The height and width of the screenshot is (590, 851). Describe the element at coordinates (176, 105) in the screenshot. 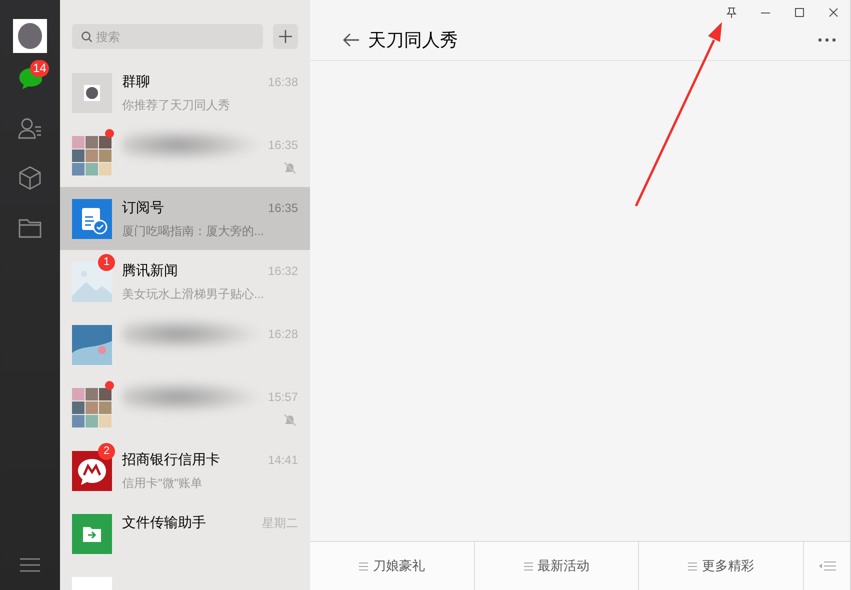

I see `message-preview: 你推荐了天刀同人秀` at that location.